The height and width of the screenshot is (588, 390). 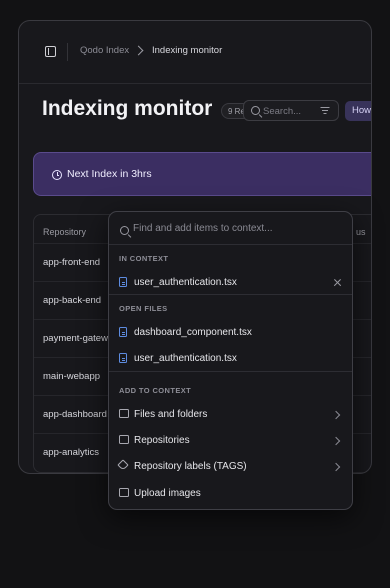 What do you see at coordinates (64, 232) in the screenshot?
I see `column-header-repository: Repository` at bounding box center [64, 232].